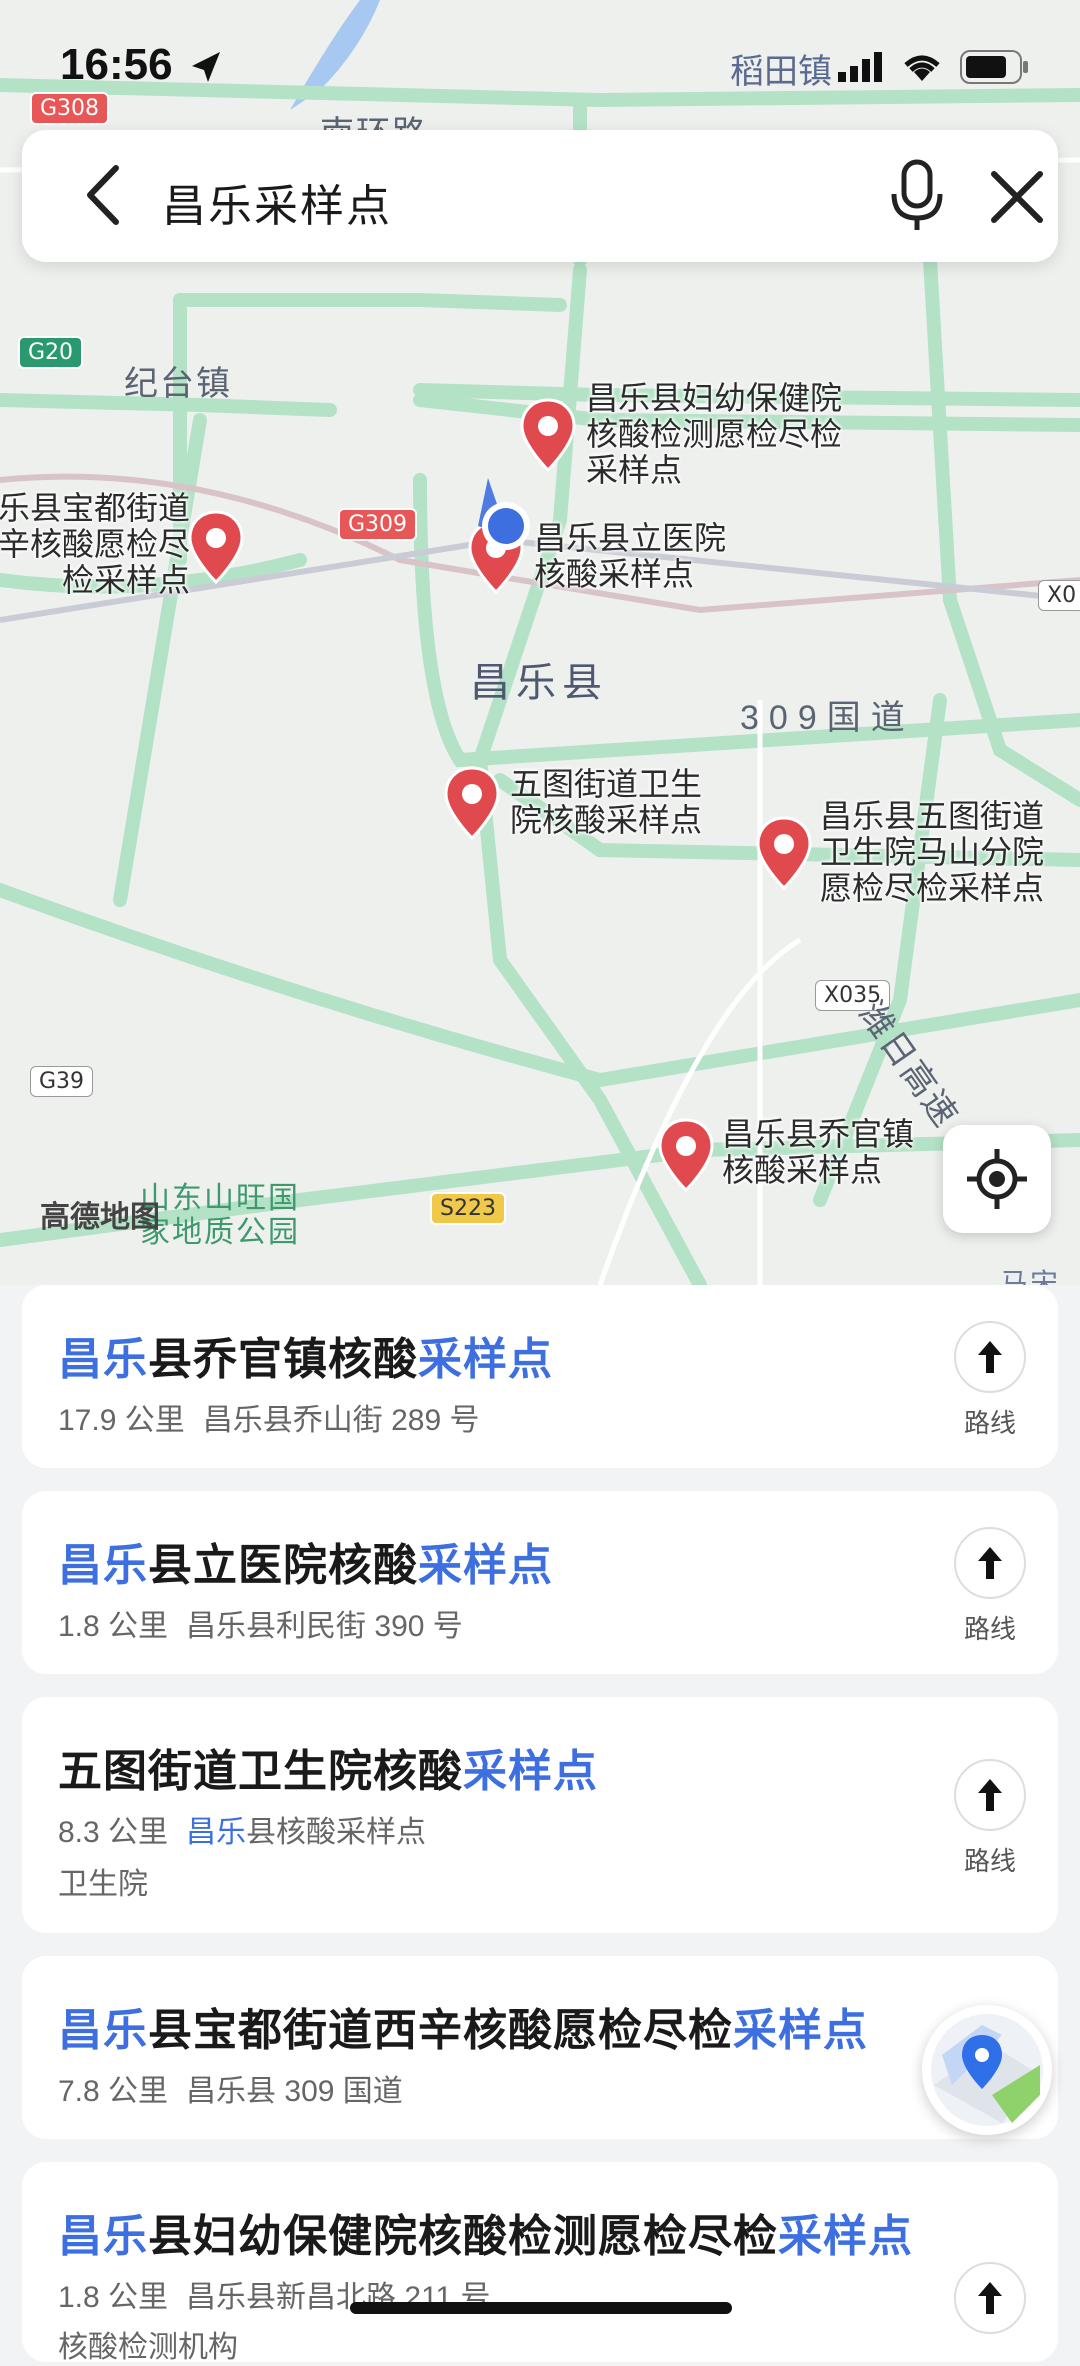  Describe the element at coordinates (917, 196) in the screenshot. I see `microphone-icon` at that location.